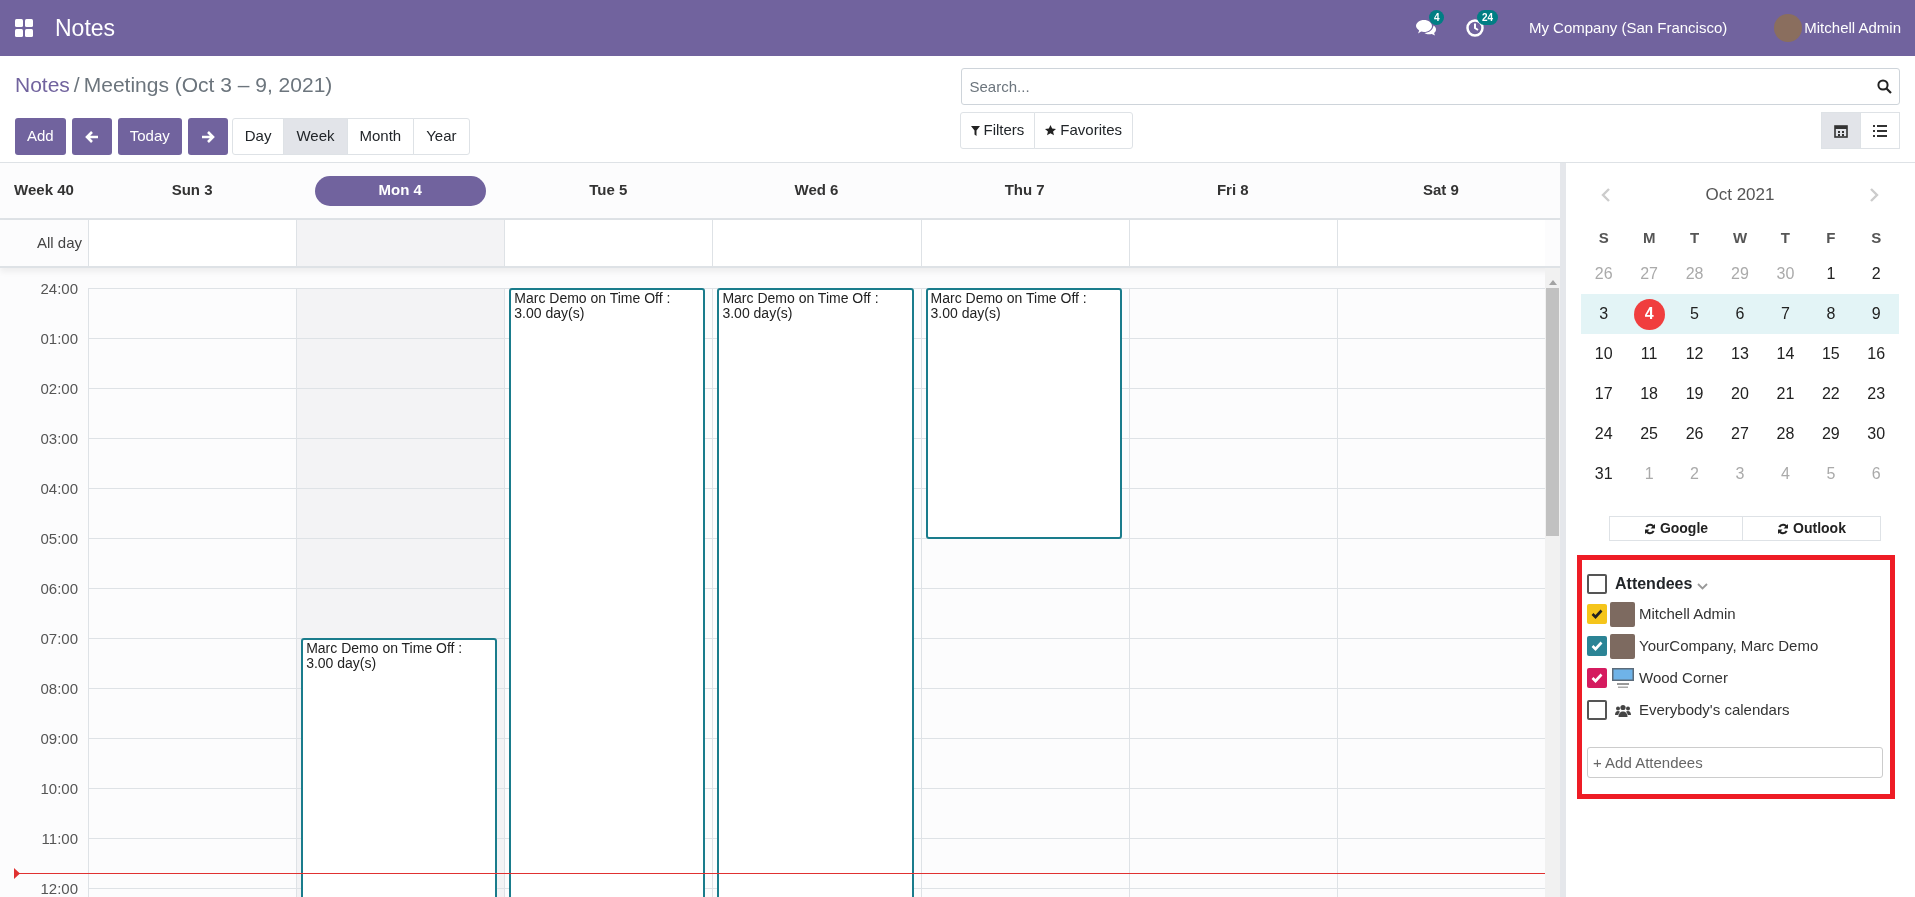 The width and height of the screenshot is (1915, 897). What do you see at coordinates (1628, 28) in the screenshot?
I see `company-switcher: My Company (San Francisco)` at bounding box center [1628, 28].